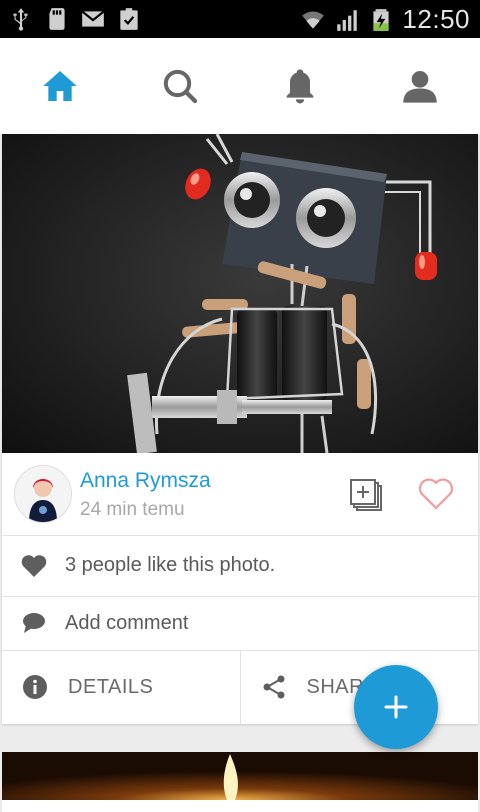 Image resolution: width=480 pixels, height=812 pixels. What do you see at coordinates (436, 19) in the screenshot?
I see `clock: 12:50` at bounding box center [436, 19].